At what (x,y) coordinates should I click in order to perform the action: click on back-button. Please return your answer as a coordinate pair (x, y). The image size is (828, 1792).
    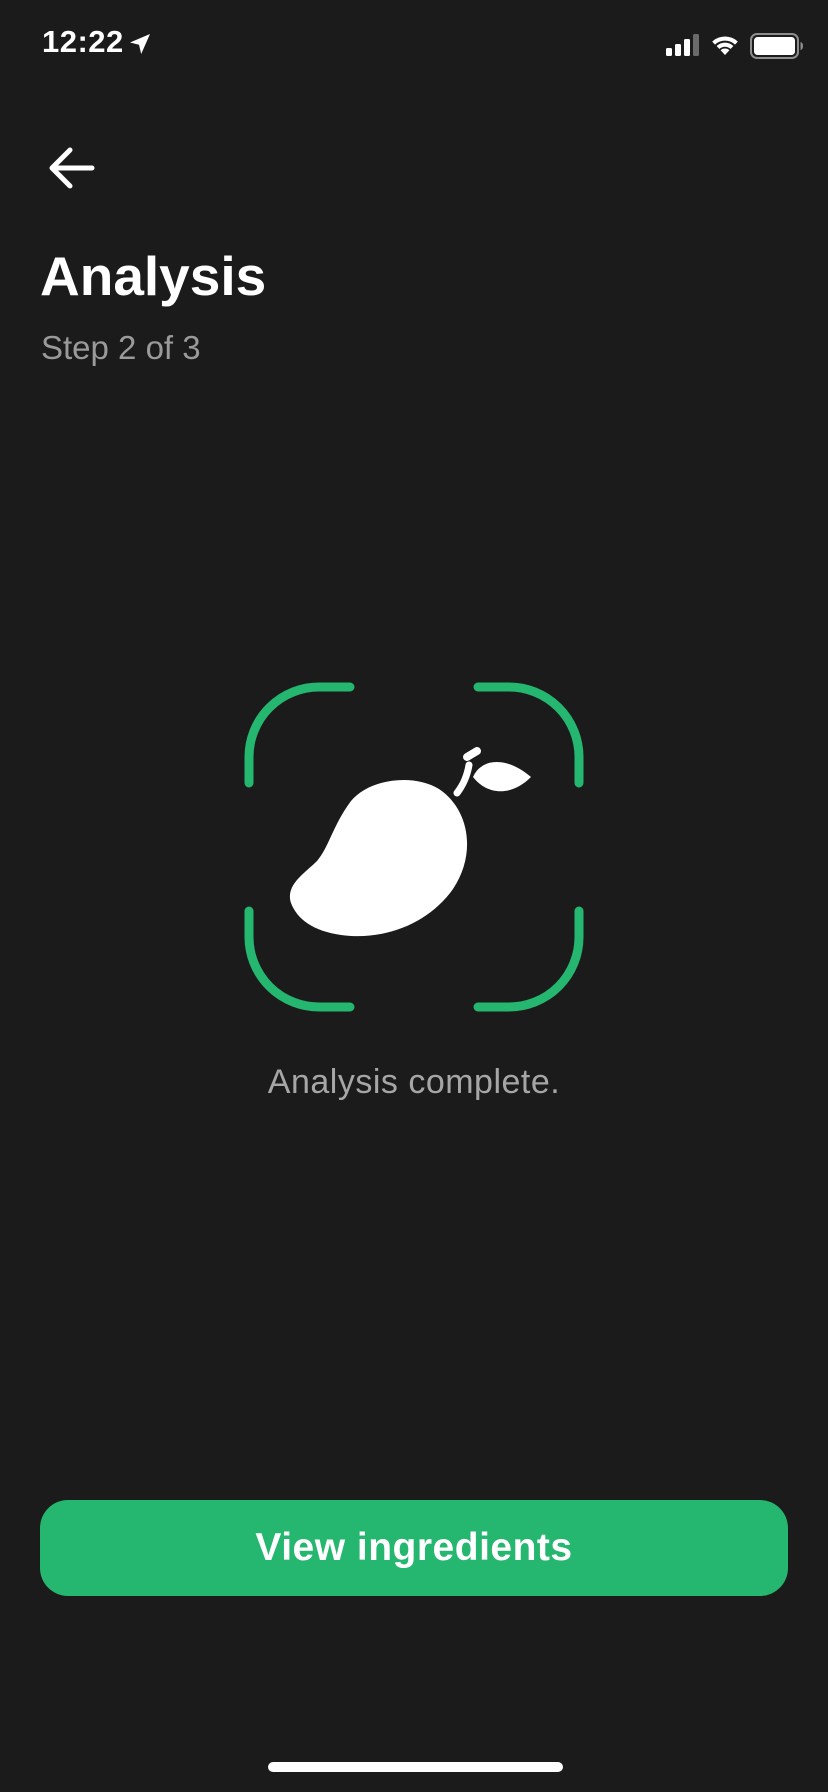
    Looking at the image, I should click on (72, 168).